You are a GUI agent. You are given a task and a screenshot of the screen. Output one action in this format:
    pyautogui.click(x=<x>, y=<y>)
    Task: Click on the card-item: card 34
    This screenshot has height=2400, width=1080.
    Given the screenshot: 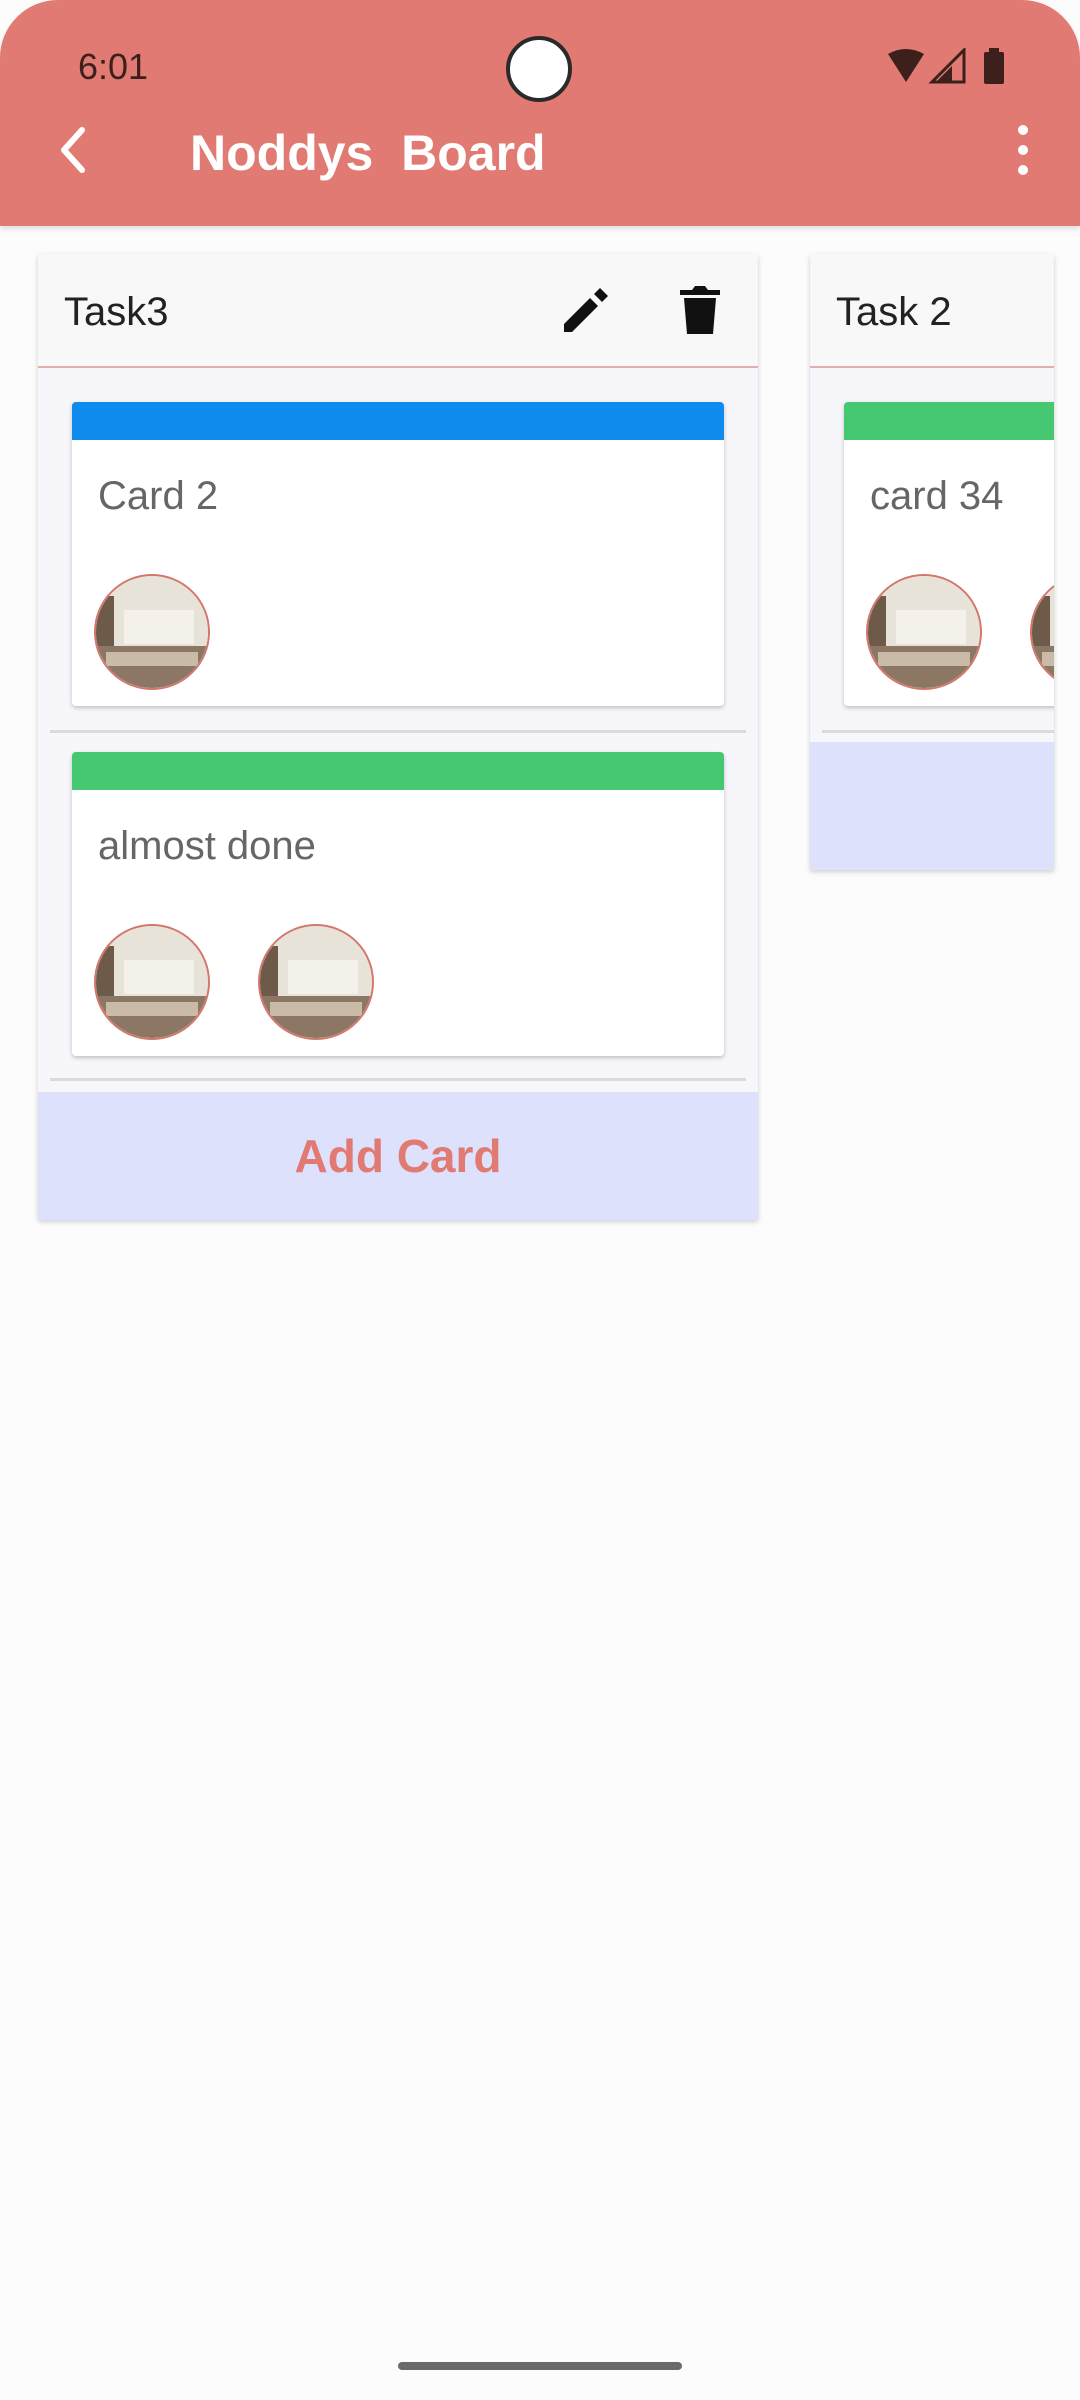 What is the action you would take?
    pyautogui.click(x=949, y=554)
    